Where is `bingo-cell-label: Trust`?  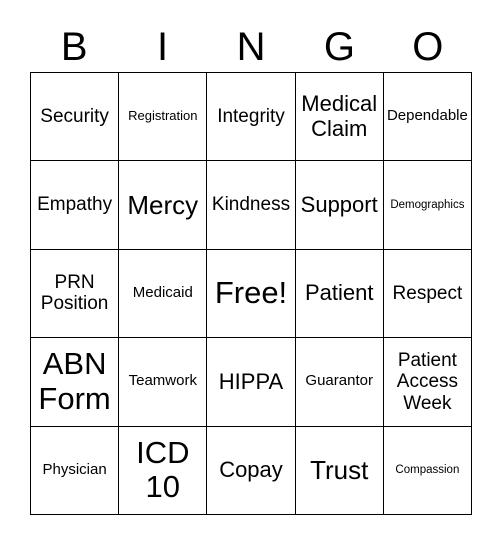 bingo-cell-label: Trust is located at coordinates (339, 469).